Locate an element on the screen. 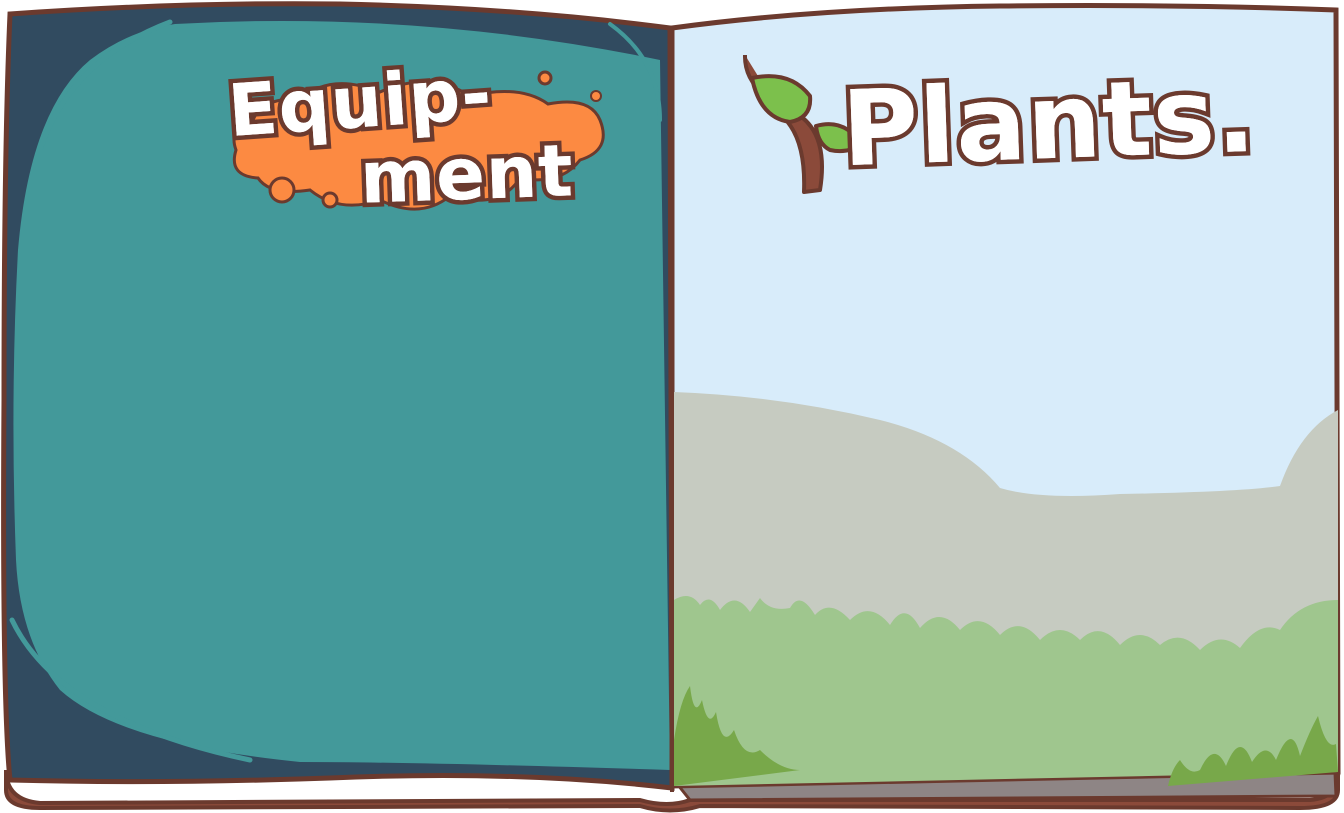 This screenshot has width=1344, height=813. equipment-title-line2: ment ment is located at coordinates (466, 174).